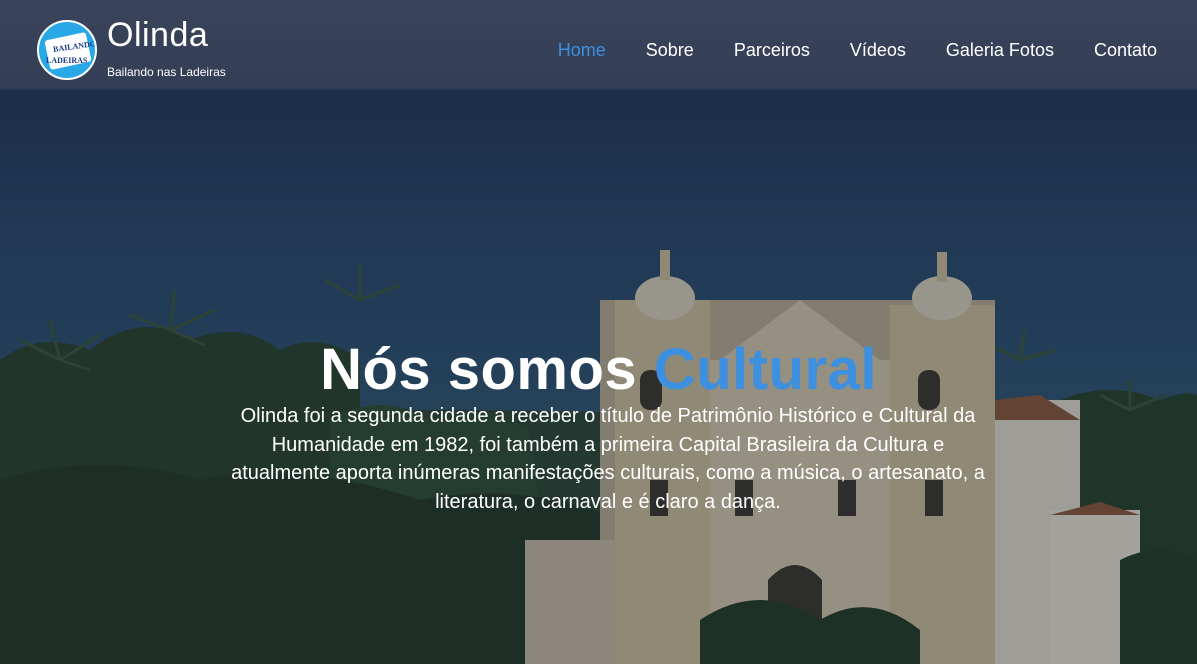  I want to click on nav-link-home: Home, so click(582, 50).